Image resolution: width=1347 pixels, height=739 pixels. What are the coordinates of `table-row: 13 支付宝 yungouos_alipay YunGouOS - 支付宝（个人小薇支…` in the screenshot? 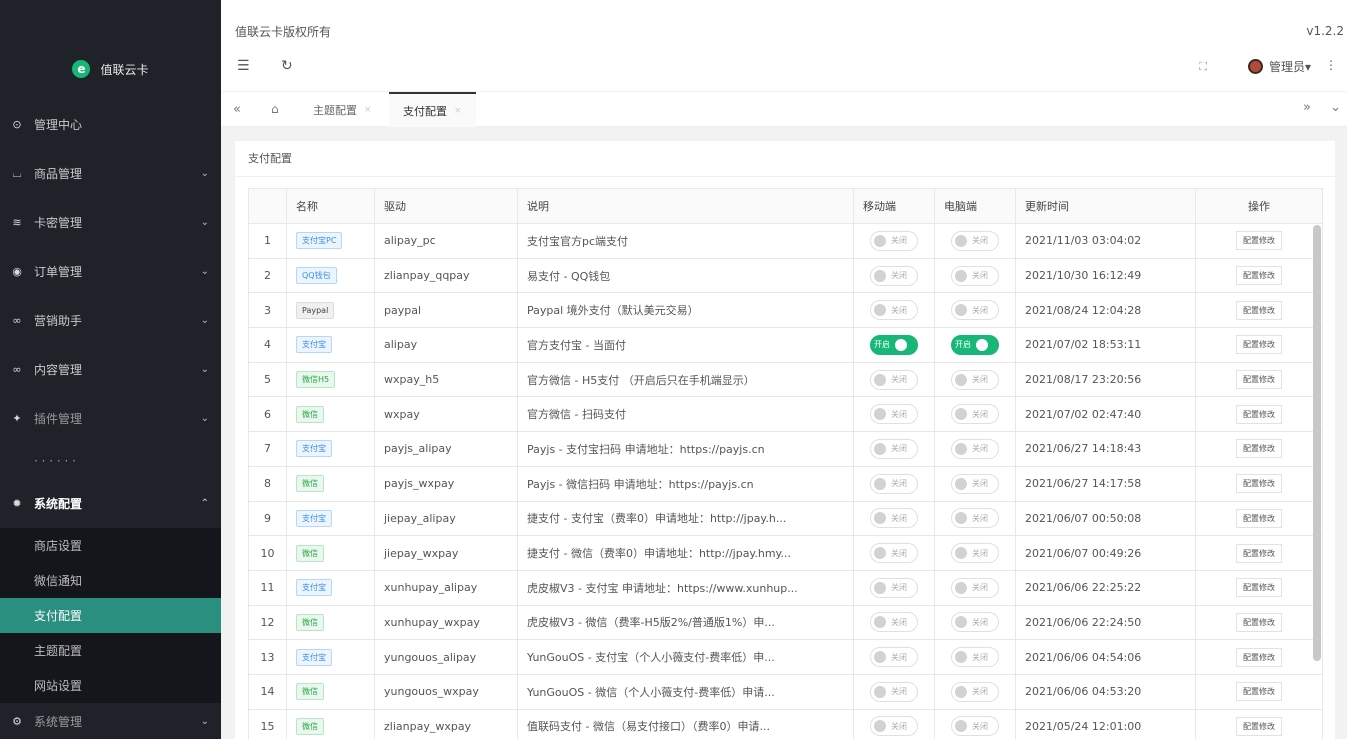 It's located at (785, 657).